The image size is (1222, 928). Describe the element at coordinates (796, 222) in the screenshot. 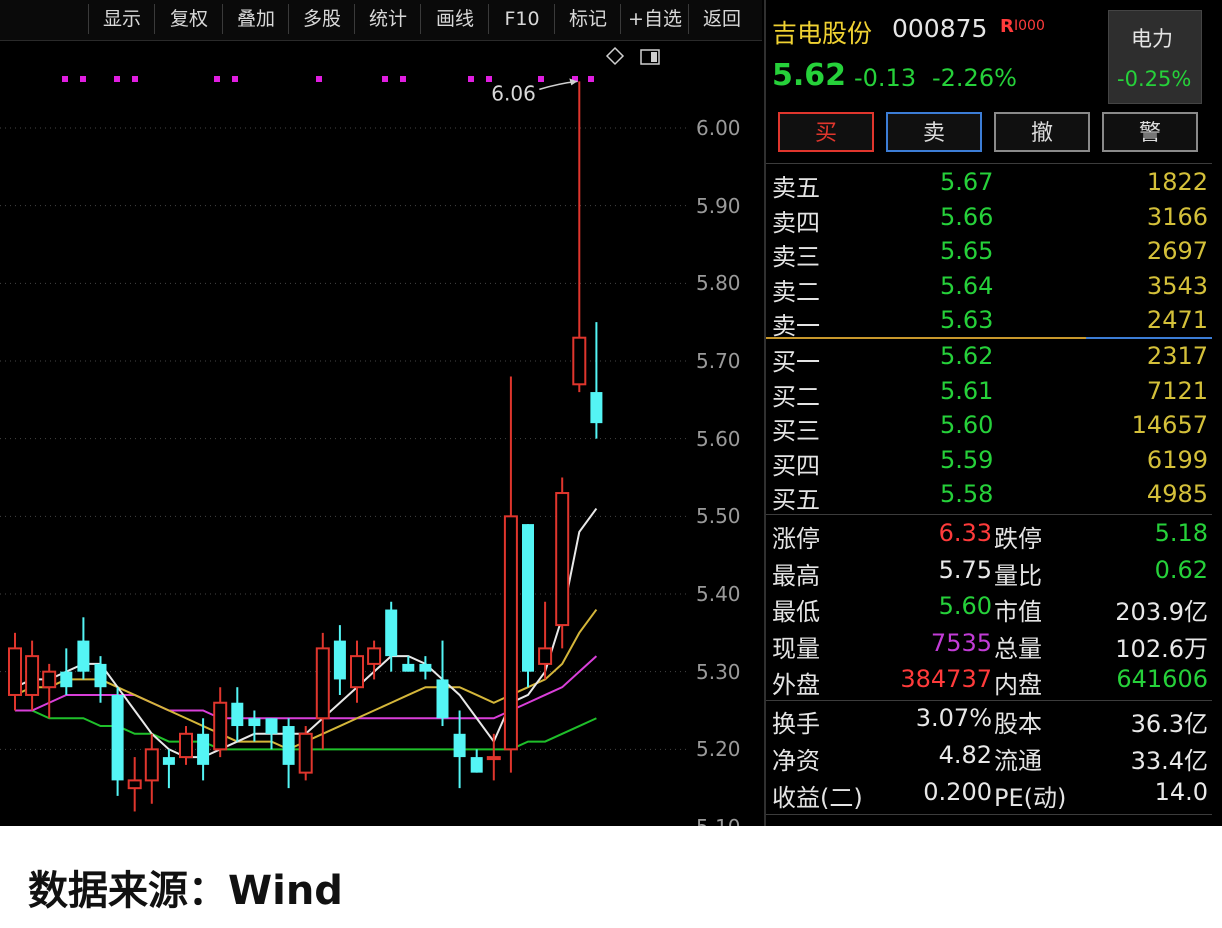

I see `ask-level-label: 卖四` at that location.